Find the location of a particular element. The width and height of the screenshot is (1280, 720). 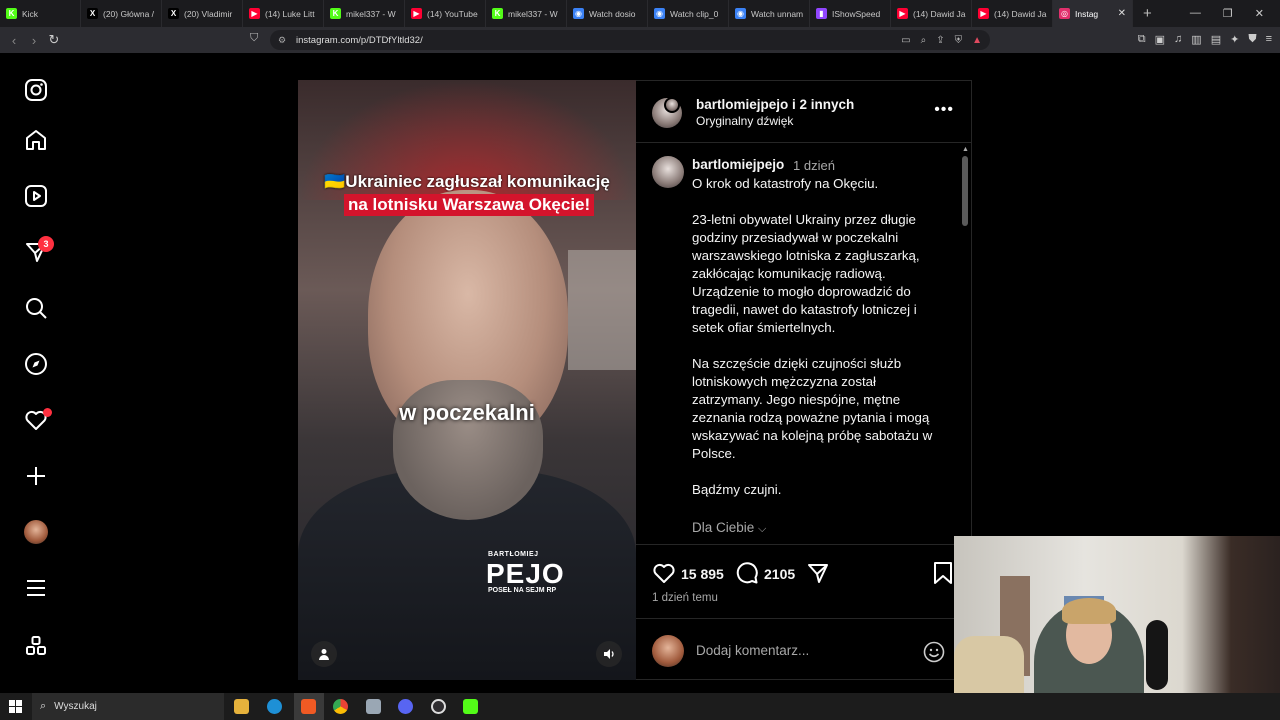

logo-subtitle: POSEŁ NA SEJM RP is located at coordinates (522, 590).